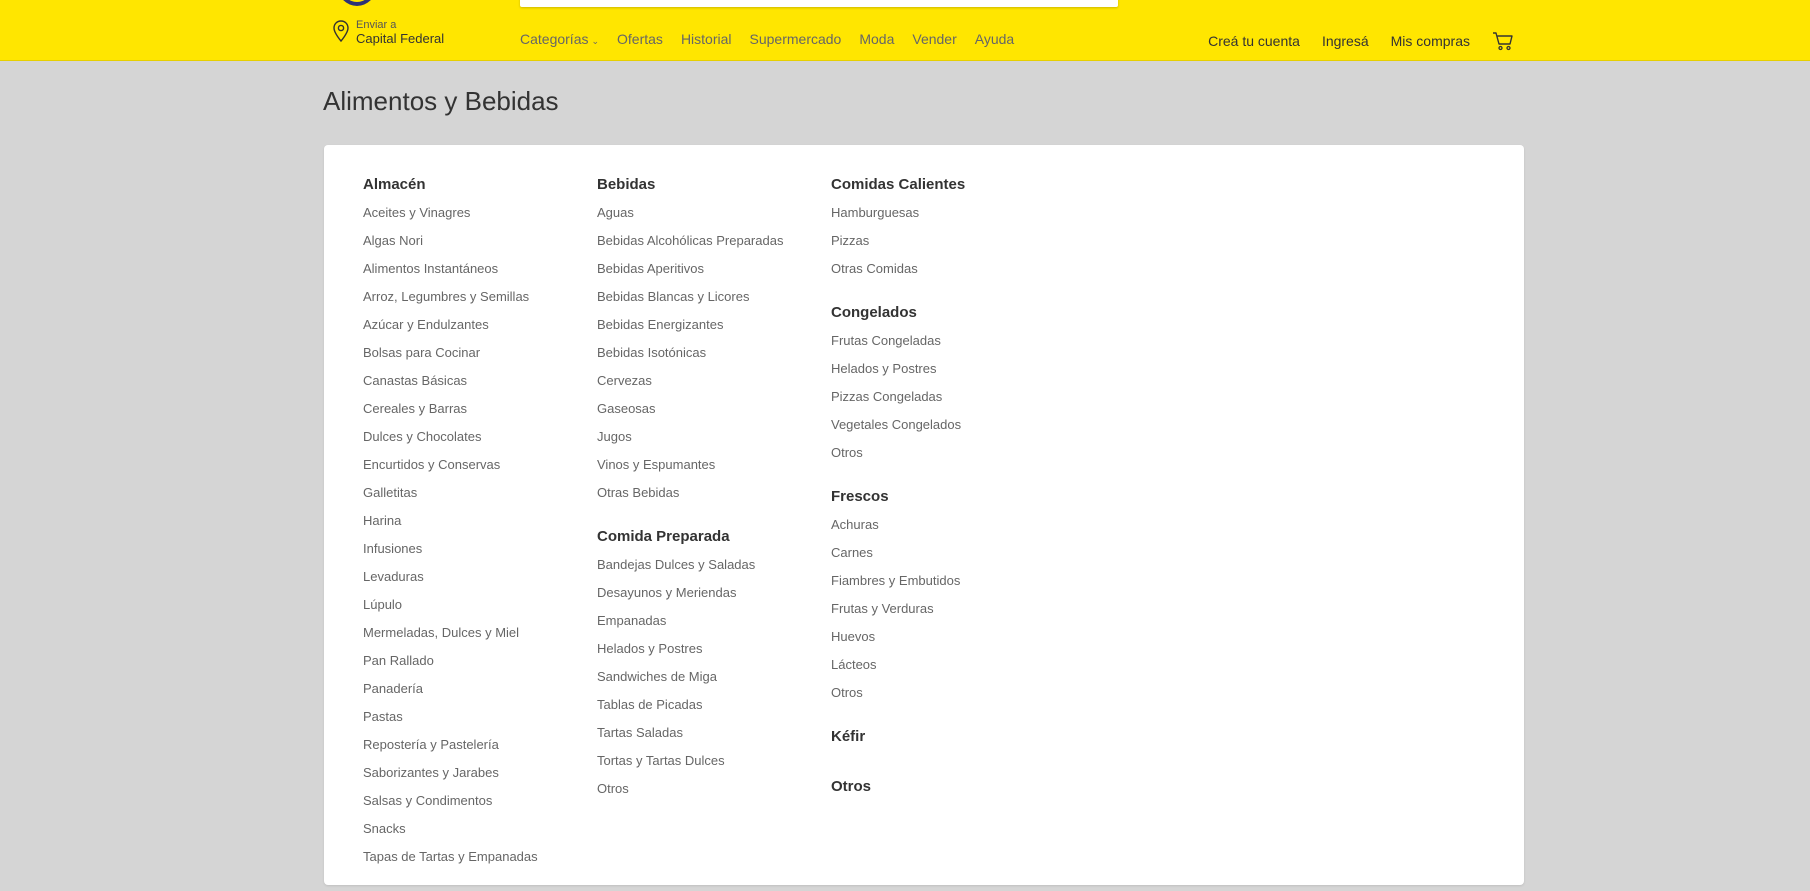 The image size is (1810, 891). What do you see at coordinates (450, 695) in the screenshot?
I see `subcategory-link: Panadería` at bounding box center [450, 695].